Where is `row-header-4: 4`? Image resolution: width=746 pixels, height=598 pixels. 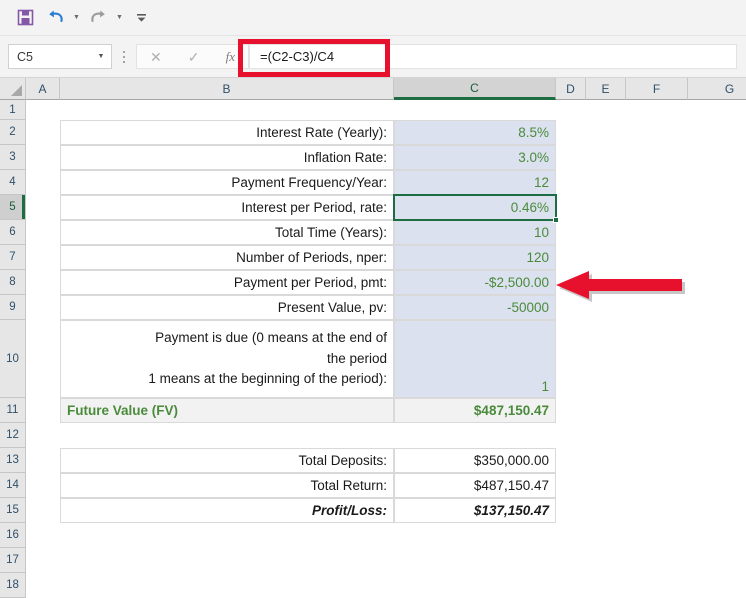
row-header-4: 4 is located at coordinates (13, 182).